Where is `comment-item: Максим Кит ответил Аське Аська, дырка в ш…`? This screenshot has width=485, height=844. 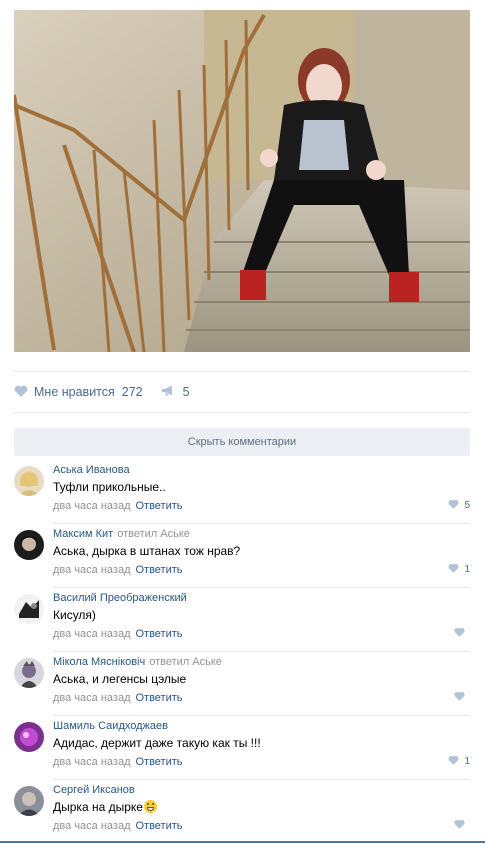 comment-item: Максим Кит ответил Аське Аська, дырка в ш… is located at coordinates (242, 556).